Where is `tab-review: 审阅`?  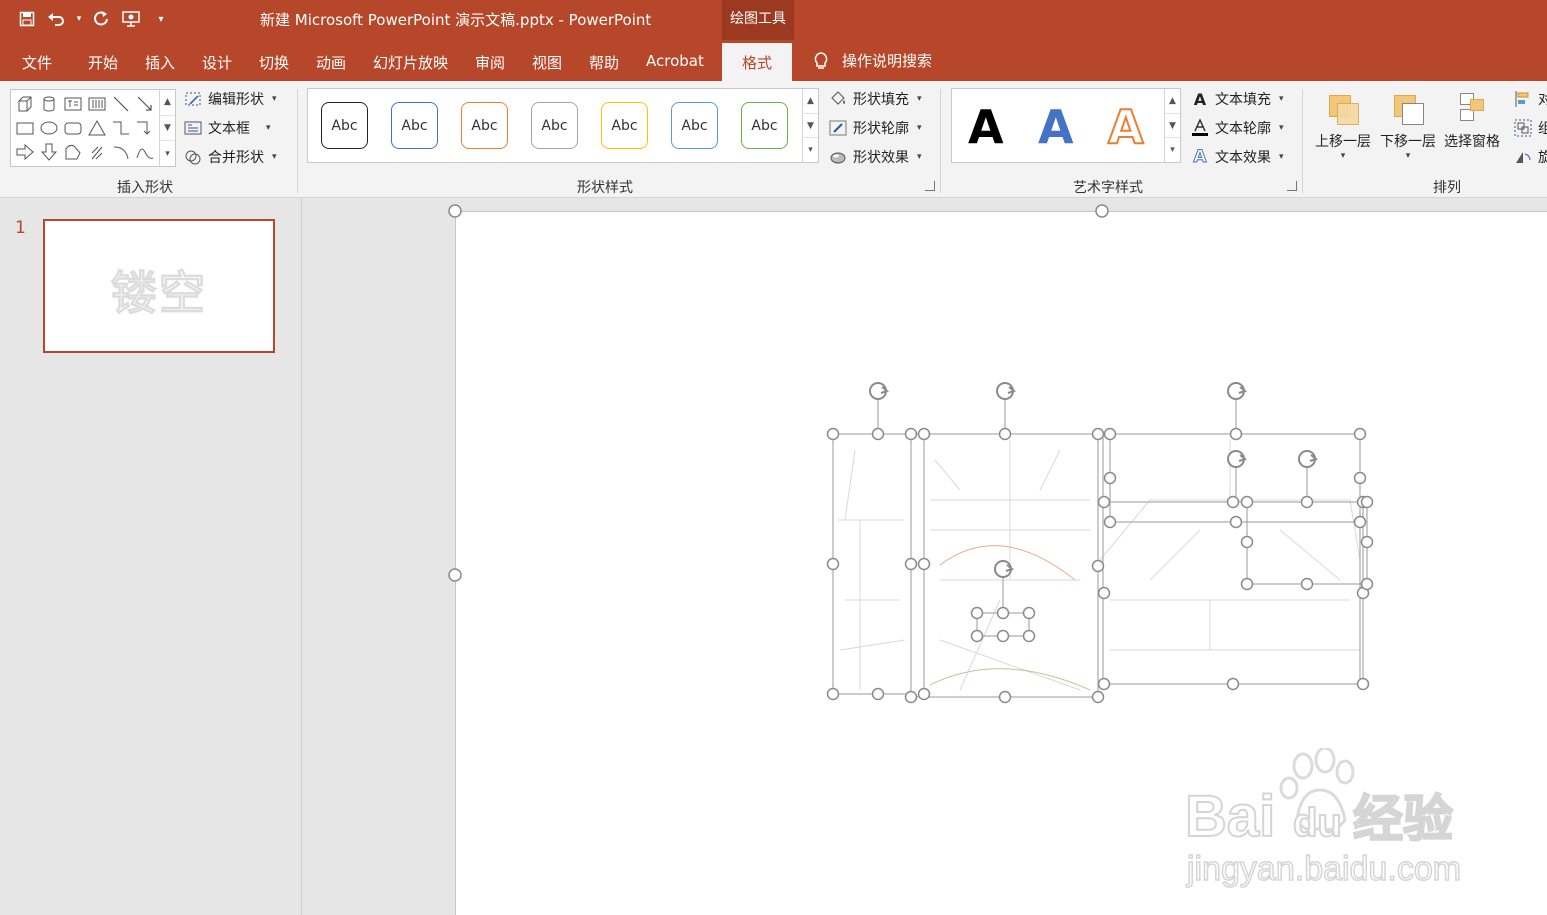
tab-review: 审阅 is located at coordinates (490, 62).